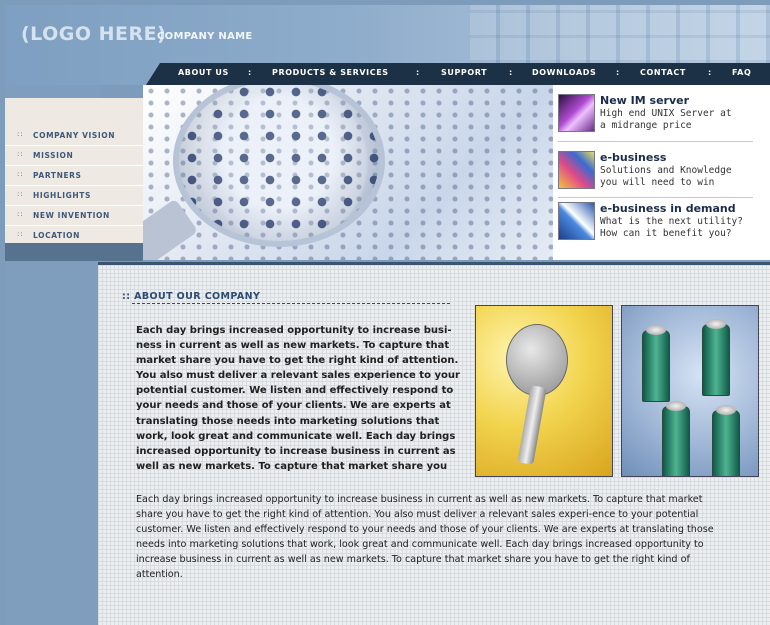 This screenshot has width=770, height=625. I want to click on promo-description: High end UNIX Server at a midrange price, so click(666, 119).